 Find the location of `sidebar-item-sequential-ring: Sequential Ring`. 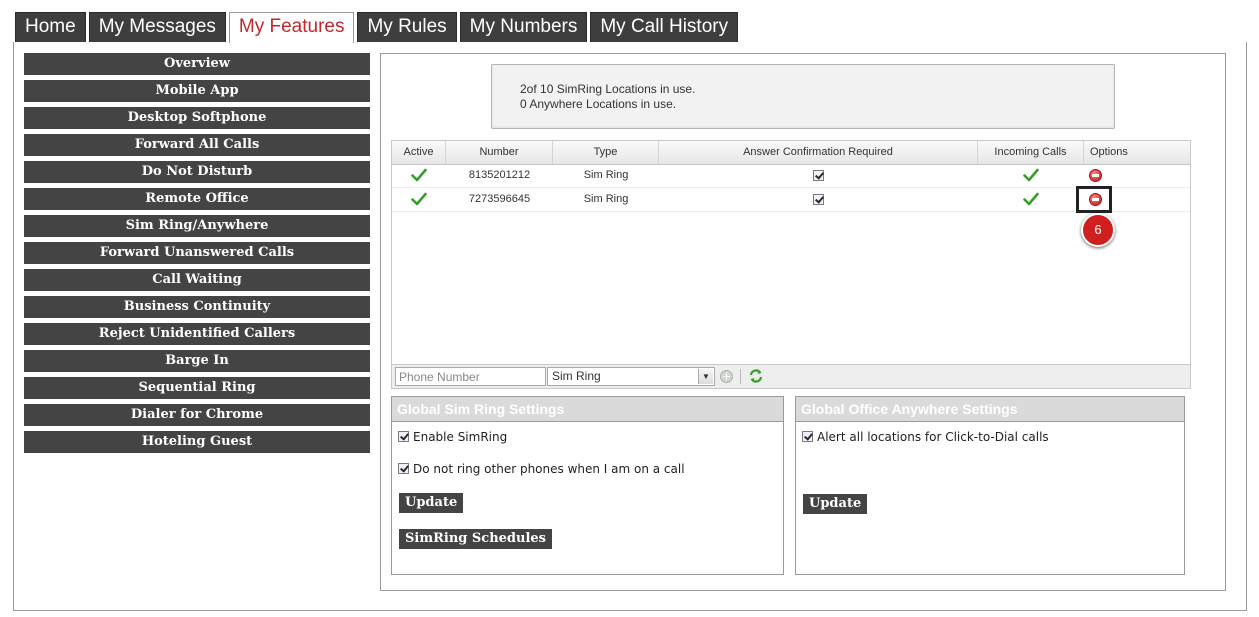

sidebar-item-sequential-ring: Sequential Ring is located at coordinates (197, 388).